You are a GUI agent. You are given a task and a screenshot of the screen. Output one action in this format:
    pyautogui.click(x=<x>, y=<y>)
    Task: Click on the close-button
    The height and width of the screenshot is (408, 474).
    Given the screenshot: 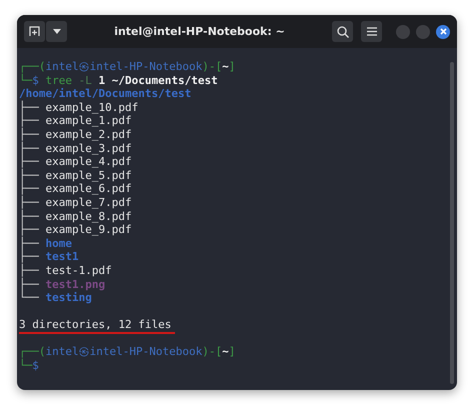 What is the action you would take?
    pyautogui.click(x=443, y=31)
    